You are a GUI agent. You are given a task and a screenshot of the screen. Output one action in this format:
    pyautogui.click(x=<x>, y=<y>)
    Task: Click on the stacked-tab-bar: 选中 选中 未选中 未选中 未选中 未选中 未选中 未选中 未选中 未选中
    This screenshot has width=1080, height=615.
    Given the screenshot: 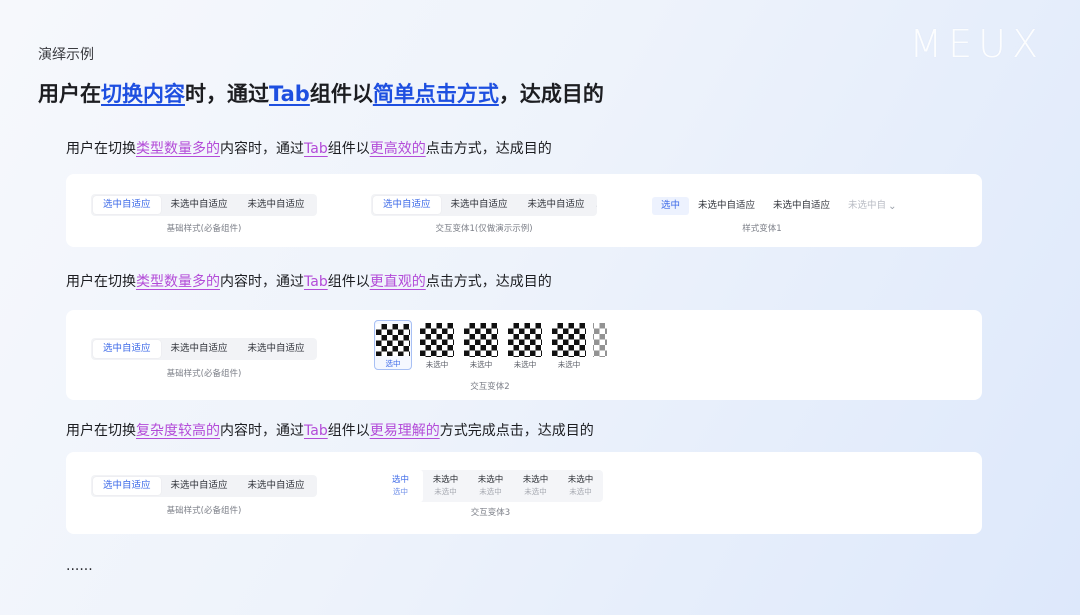 What is the action you would take?
    pyautogui.click(x=490, y=486)
    